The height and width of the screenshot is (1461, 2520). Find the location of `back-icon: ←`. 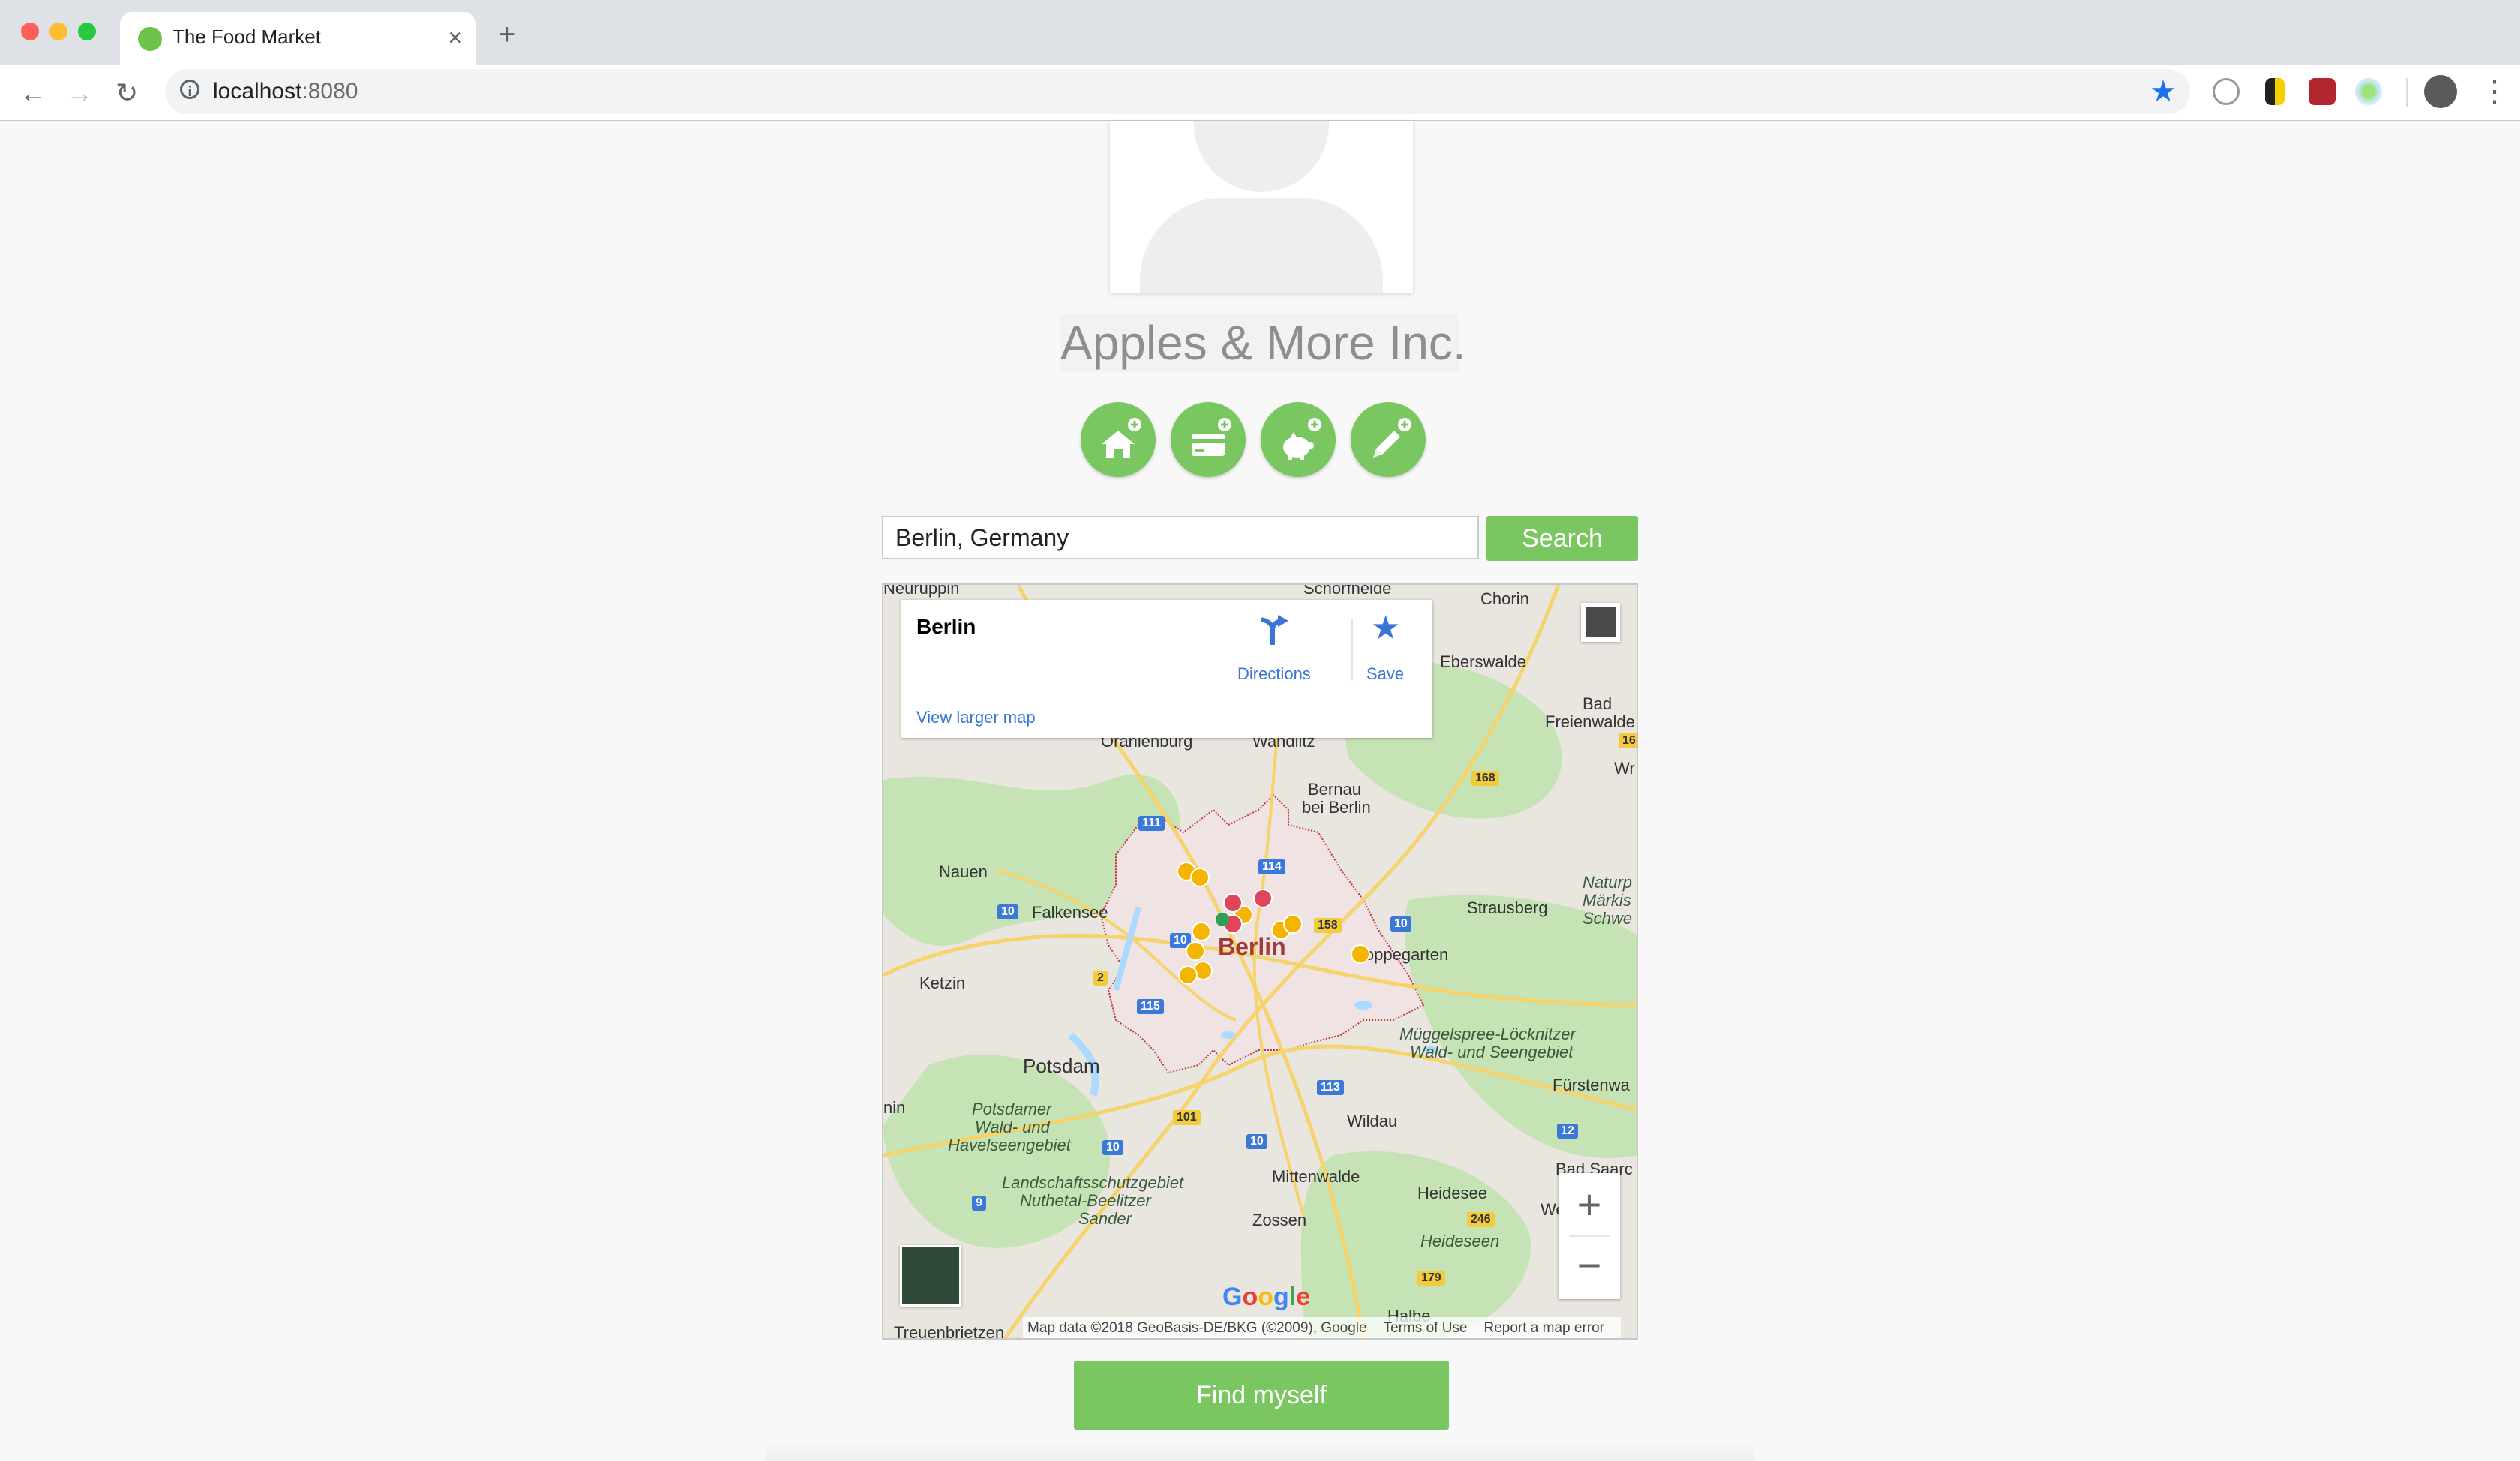

back-icon: ← is located at coordinates (33, 93).